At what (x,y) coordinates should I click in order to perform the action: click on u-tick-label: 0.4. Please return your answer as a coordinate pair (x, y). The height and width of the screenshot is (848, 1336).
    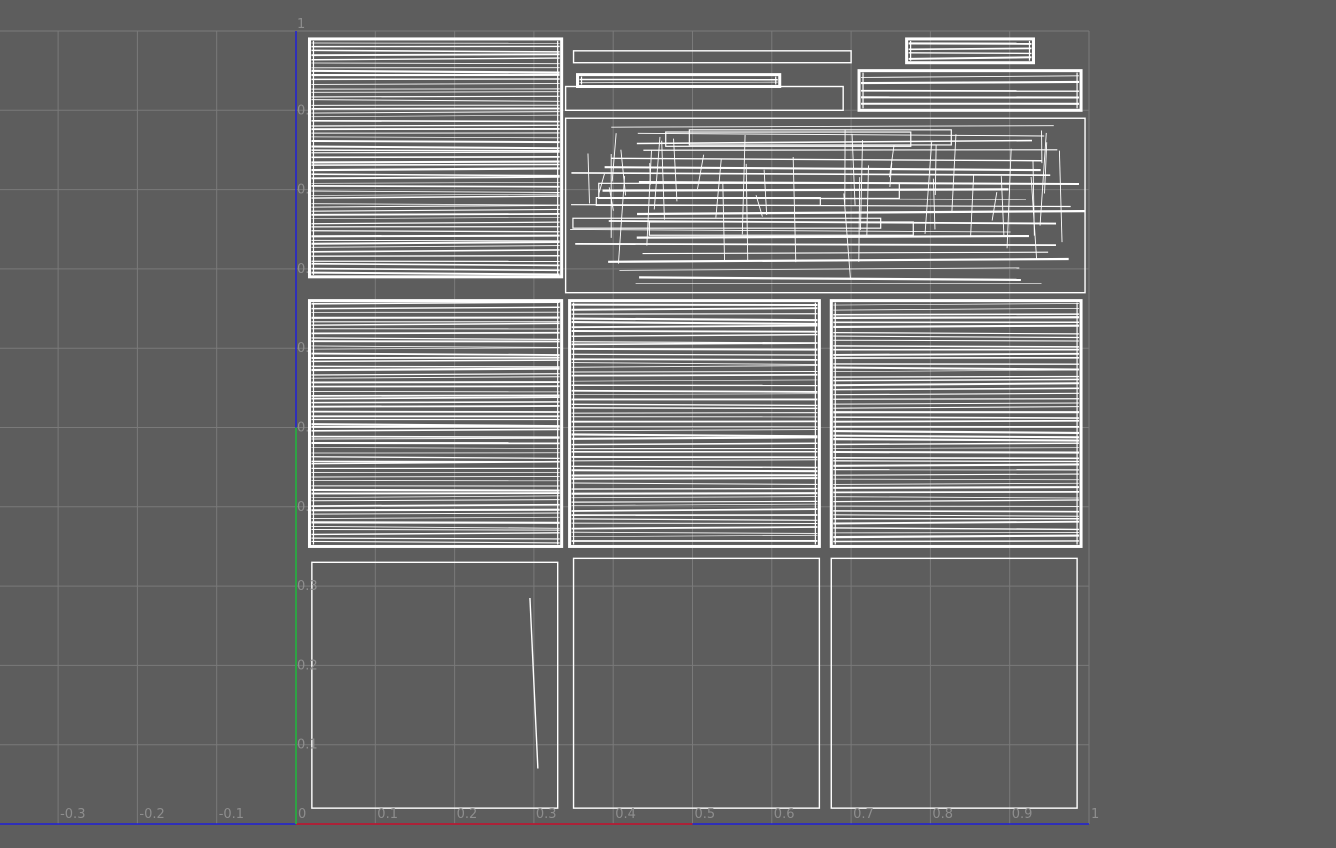
    Looking at the image, I should click on (625, 814).